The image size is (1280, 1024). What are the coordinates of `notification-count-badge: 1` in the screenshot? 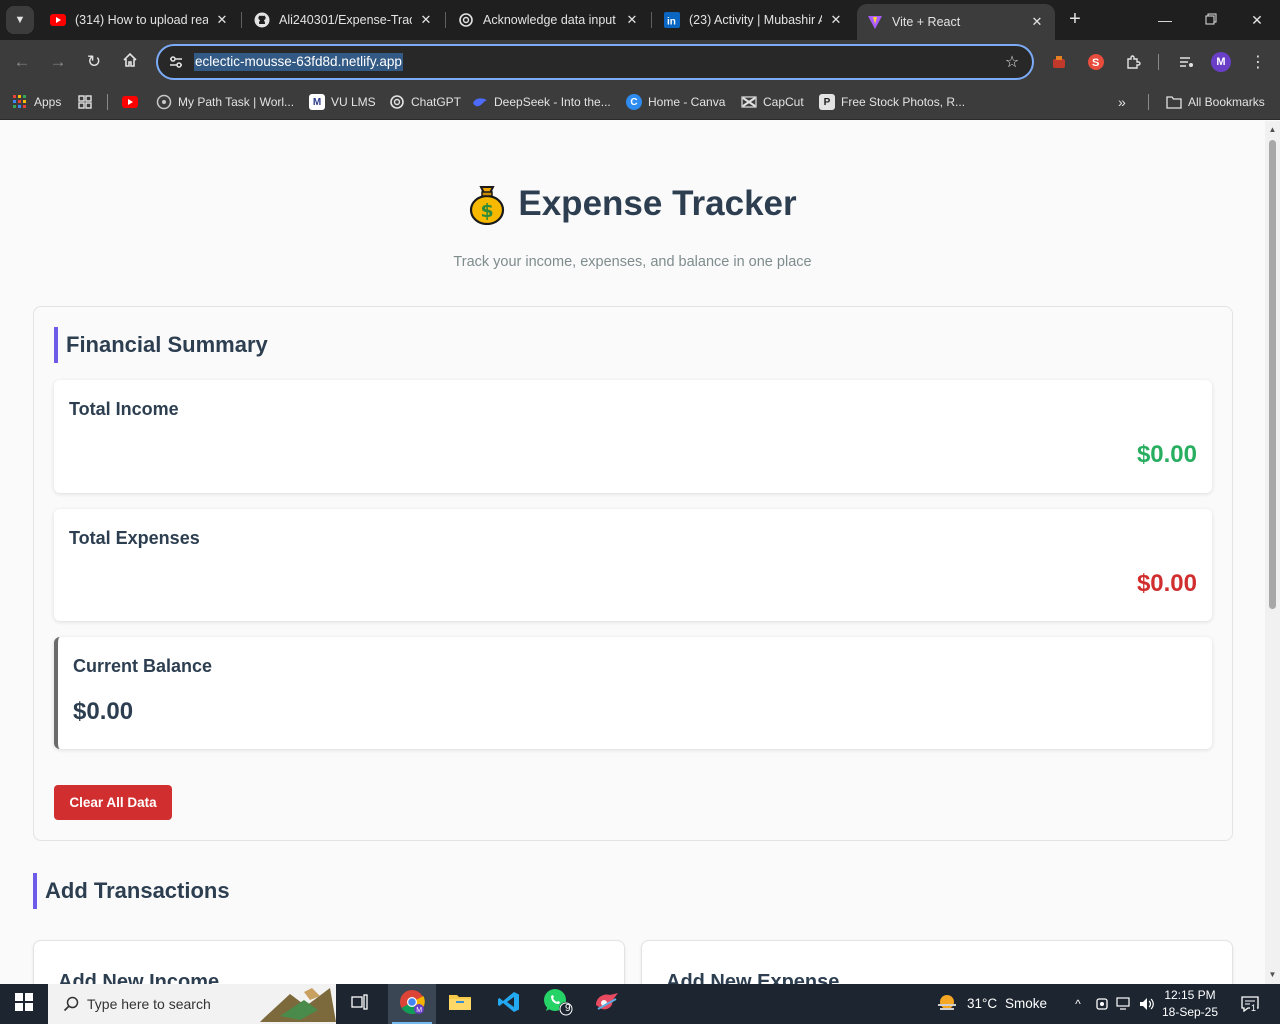 It's located at (1254, 1008).